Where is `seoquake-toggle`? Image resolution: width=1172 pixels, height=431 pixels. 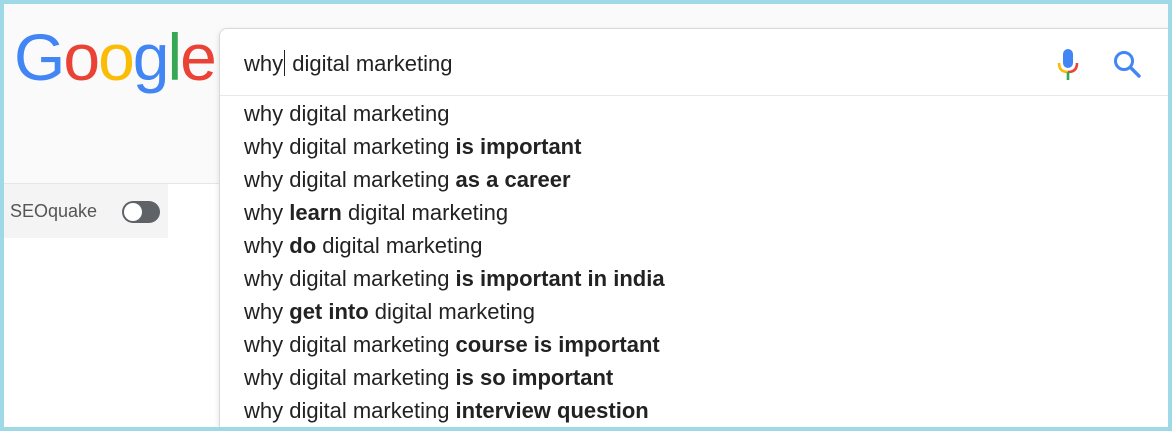 seoquake-toggle is located at coordinates (141, 212).